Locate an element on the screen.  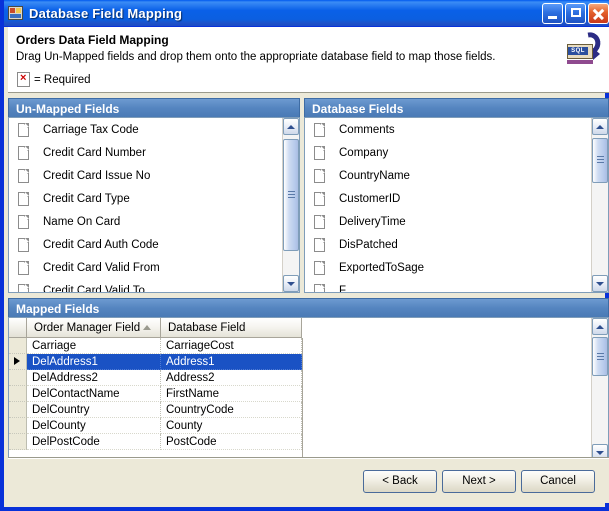
list-item: CountryName is located at coordinates (448, 175).